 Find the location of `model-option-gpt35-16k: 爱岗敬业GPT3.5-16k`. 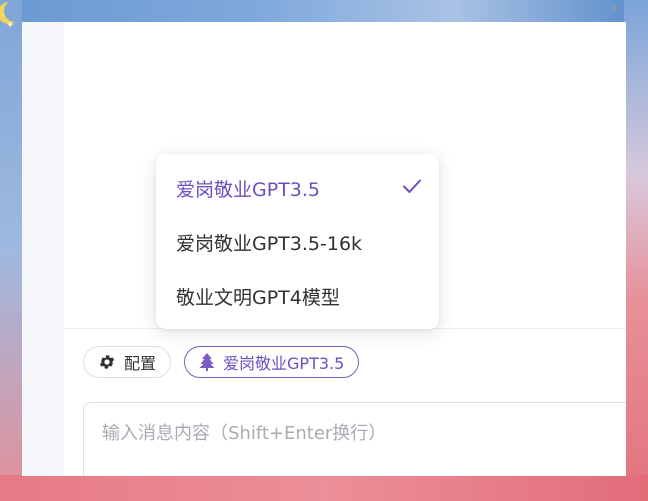

model-option-gpt35-16k: 爱岗敬业GPT3.5-16k is located at coordinates (297, 242).